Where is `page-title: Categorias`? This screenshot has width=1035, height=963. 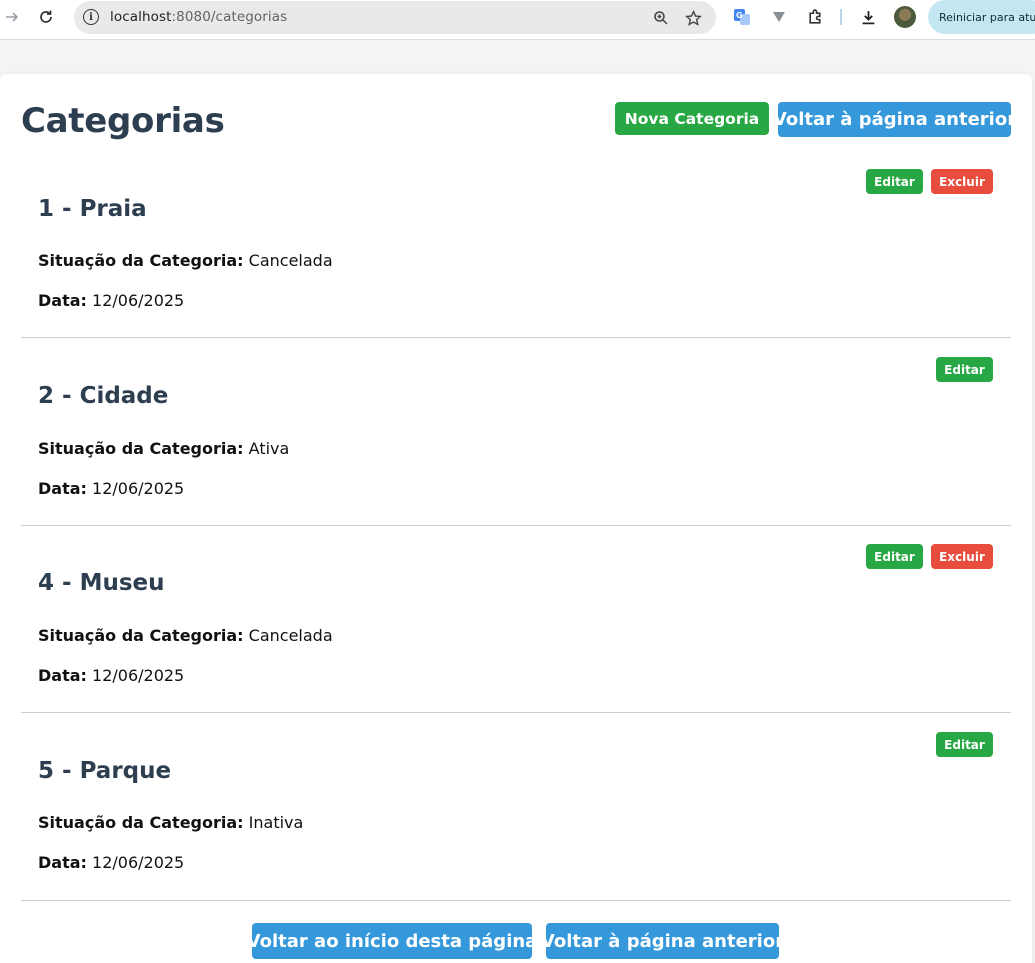
page-title: Categorias is located at coordinates (123, 121).